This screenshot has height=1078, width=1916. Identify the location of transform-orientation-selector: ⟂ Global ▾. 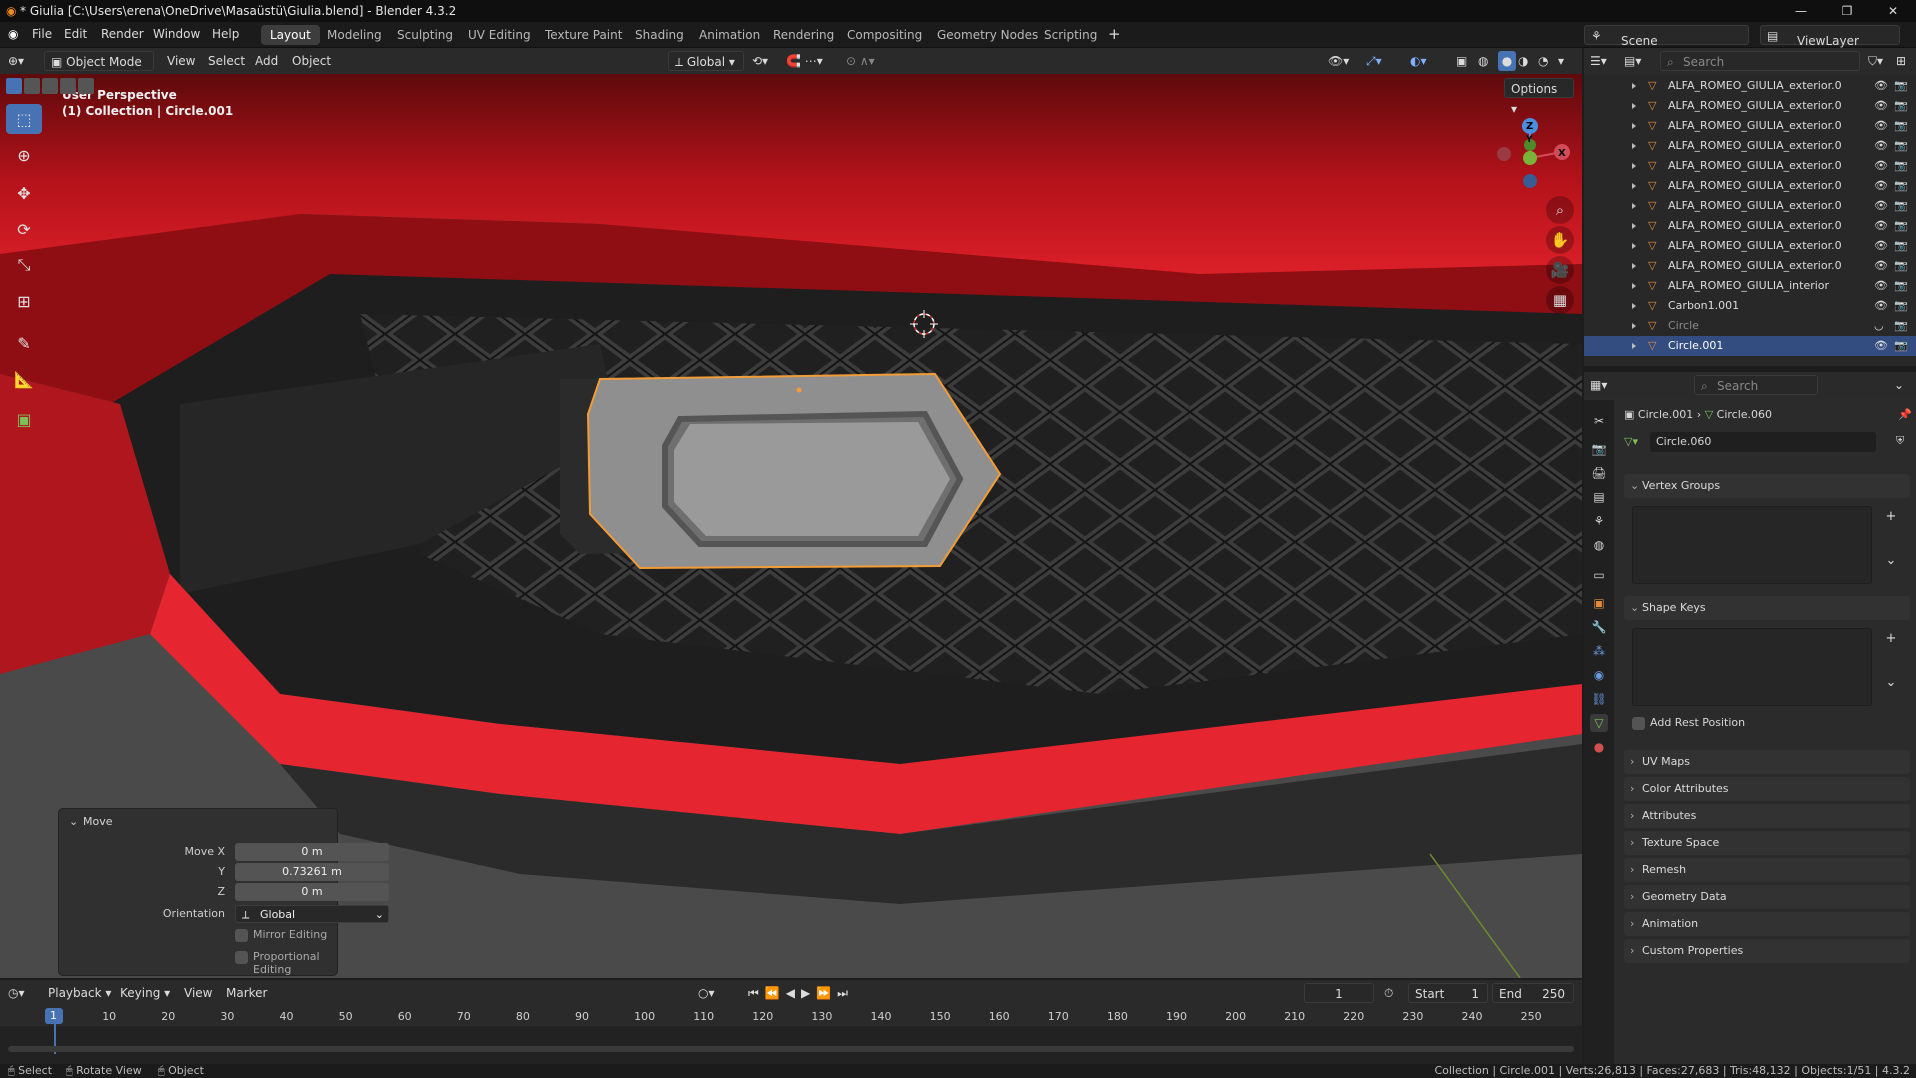
(706, 61).